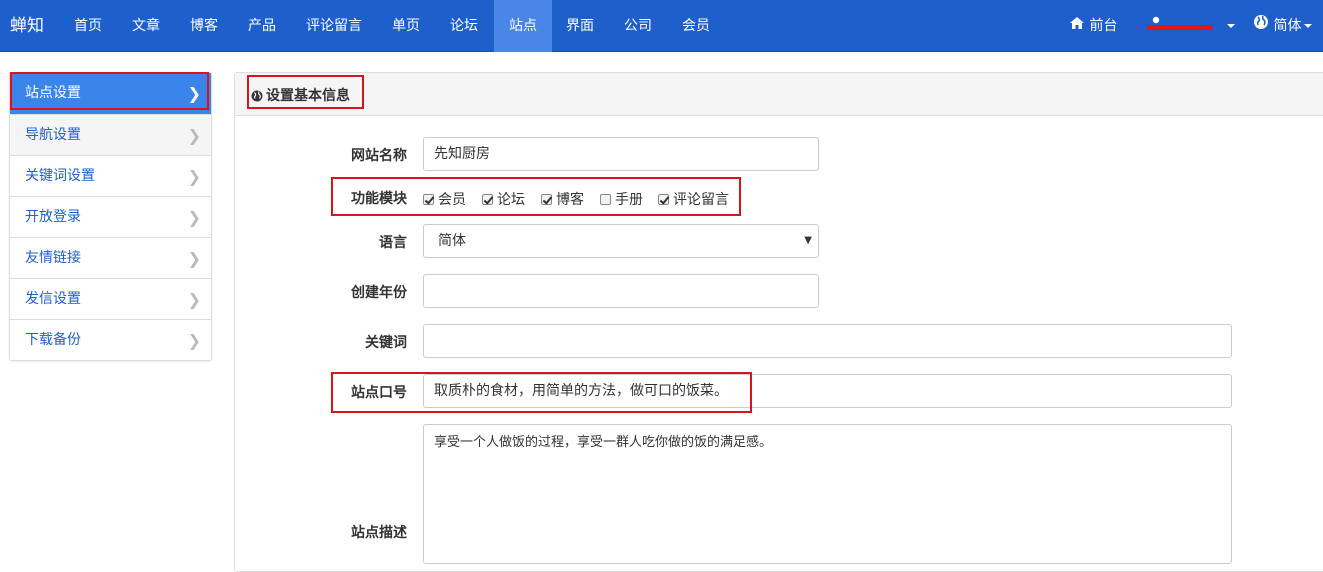 This screenshot has height=572, width=1323. Describe the element at coordinates (110, 339) in the screenshot. I see `sidebar-item-download-backup: 下载备份 ❯` at that location.